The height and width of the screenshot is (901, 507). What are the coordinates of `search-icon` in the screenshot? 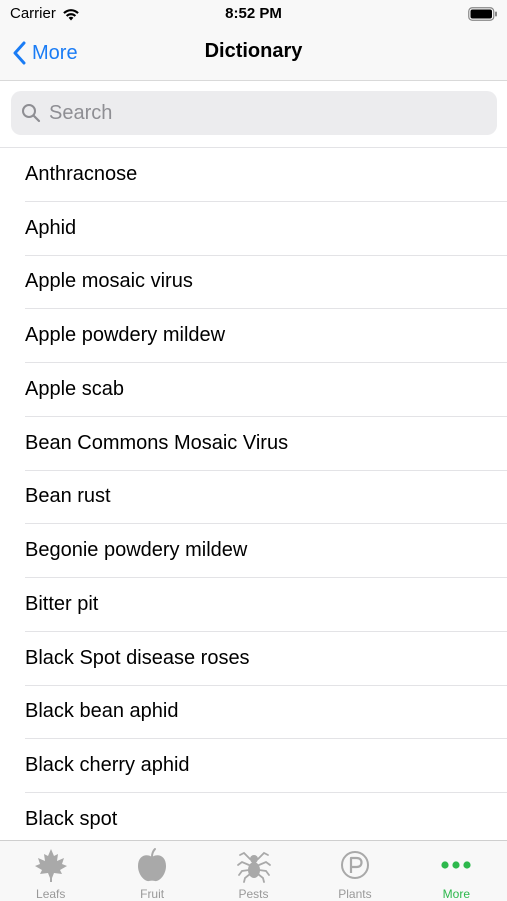 It's located at (31, 113).